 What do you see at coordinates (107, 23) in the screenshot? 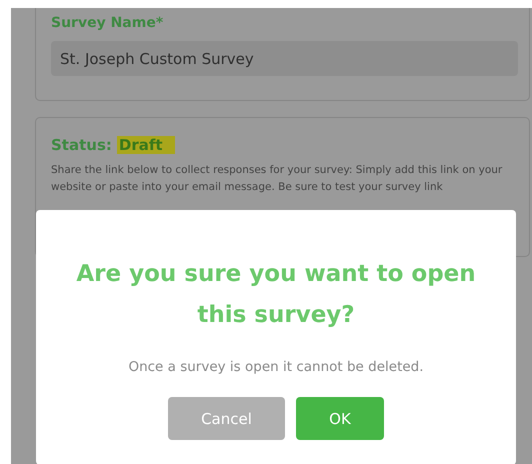
I see `field-label: Survey Name*` at bounding box center [107, 23].